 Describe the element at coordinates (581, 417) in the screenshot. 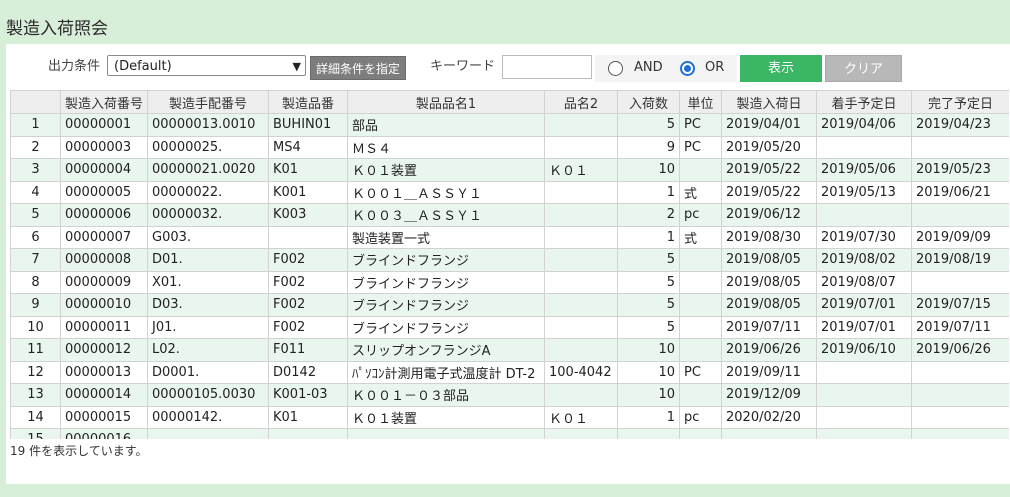

I see `table-cell: Ｋ０１` at that location.